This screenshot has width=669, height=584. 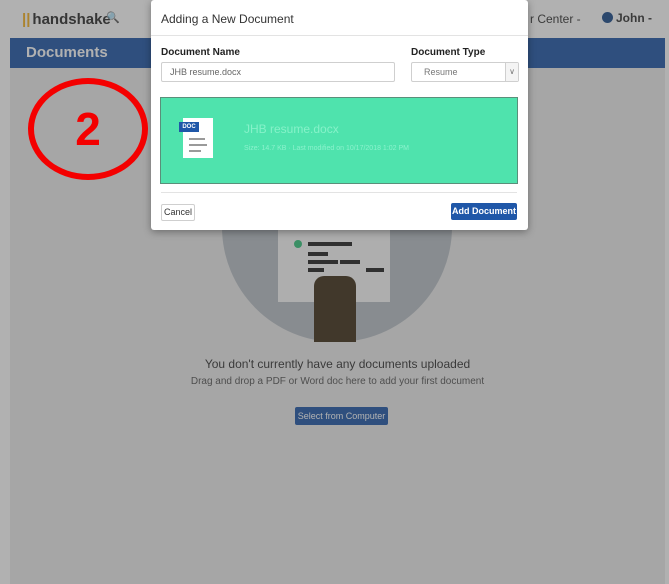 I want to click on document-file-icon: DOC, so click(x=196, y=138).